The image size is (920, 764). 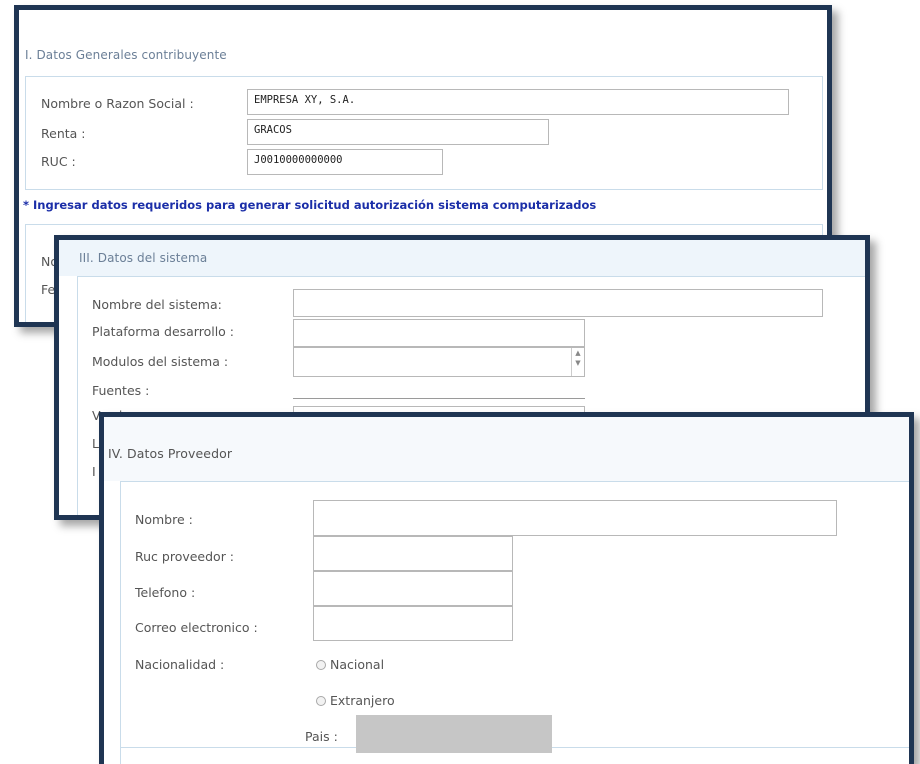 What do you see at coordinates (321, 701) in the screenshot?
I see `radio-extranjero` at bounding box center [321, 701].